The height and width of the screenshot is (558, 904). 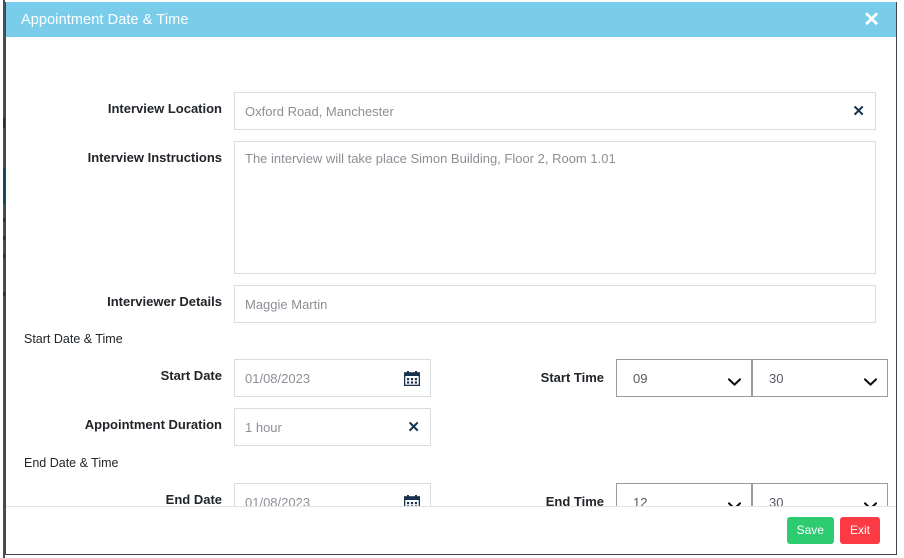 I want to click on clear-interview-location-icon: ✕, so click(x=858, y=111).